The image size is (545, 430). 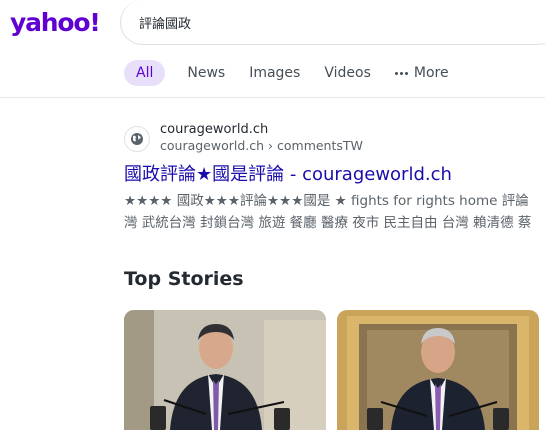 What do you see at coordinates (184, 279) in the screenshot?
I see `top-stories-heading: Top Stories` at bounding box center [184, 279].